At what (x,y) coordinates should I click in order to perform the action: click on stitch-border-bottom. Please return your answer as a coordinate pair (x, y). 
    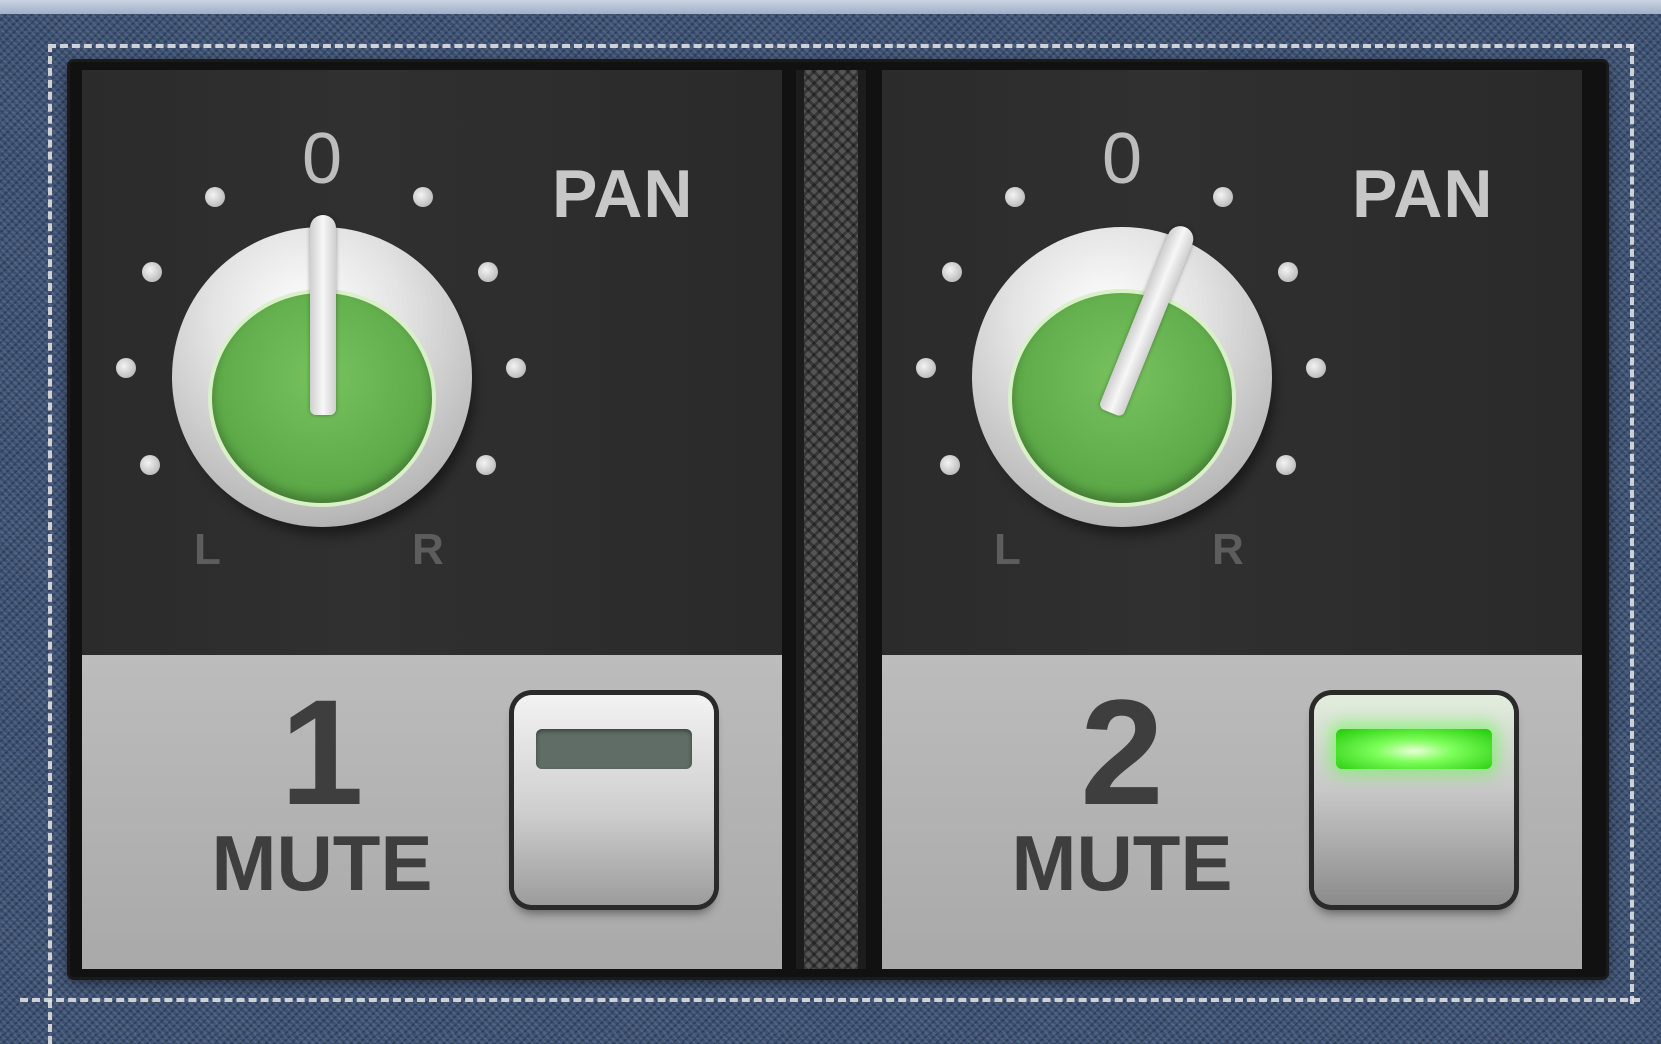
    Looking at the image, I should click on (830, 1000).